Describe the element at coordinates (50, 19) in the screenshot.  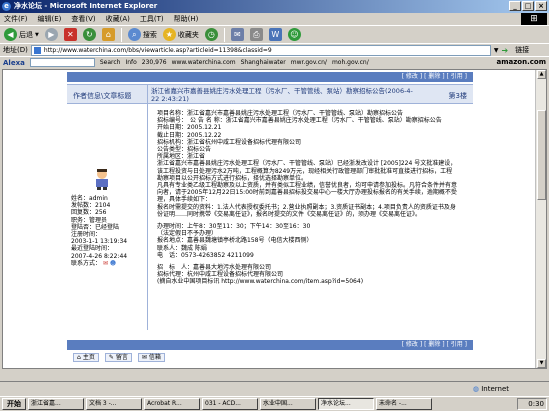
I see `menu-edit: 编辑(E)` at that location.